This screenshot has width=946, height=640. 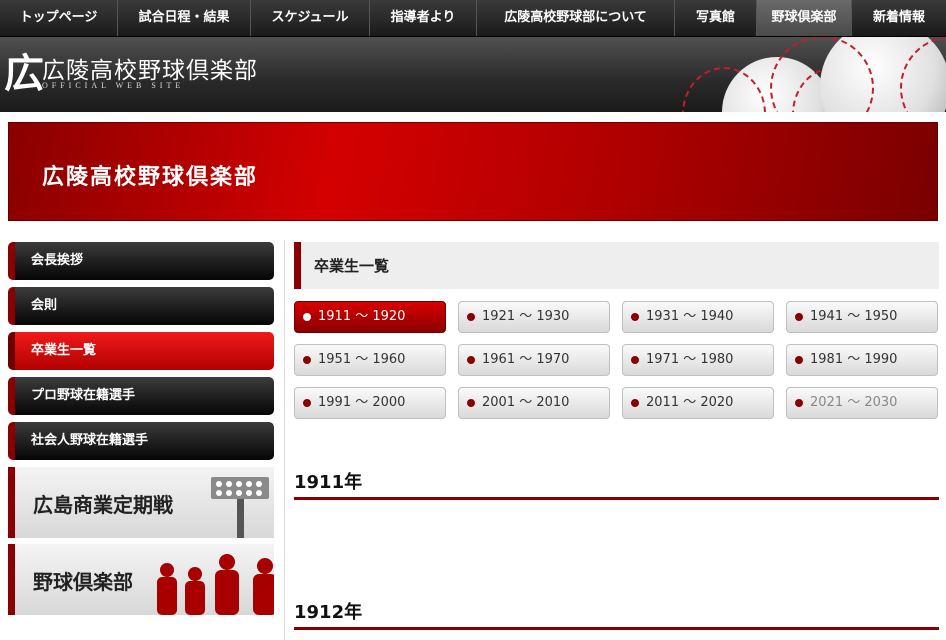 I want to click on decade-button: 1941 〜 1950, so click(x=862, y=317).